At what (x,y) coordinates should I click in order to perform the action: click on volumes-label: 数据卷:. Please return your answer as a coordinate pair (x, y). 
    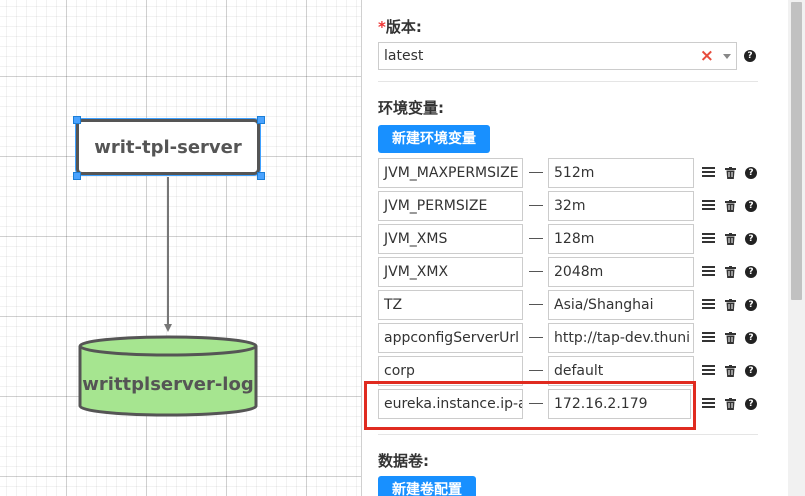
    Looking at the image, I should click on (403, 461).